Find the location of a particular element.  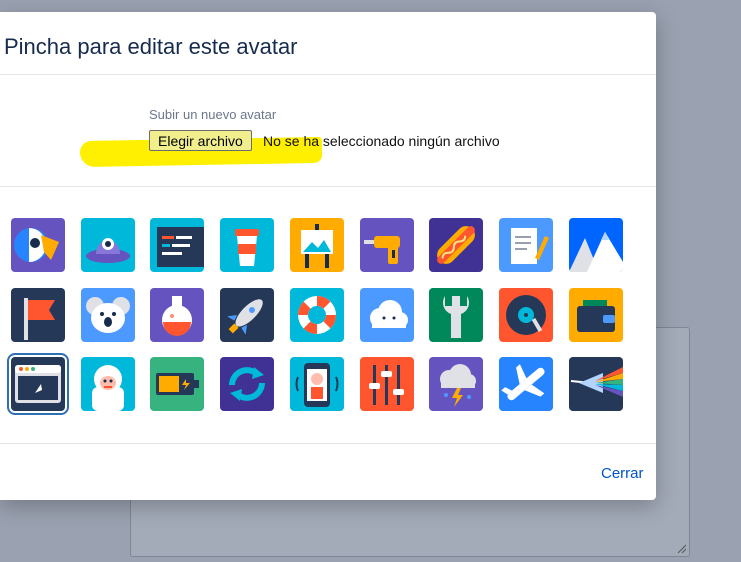

potion-flask-avatar-icon is located at coordinates (177, 315).